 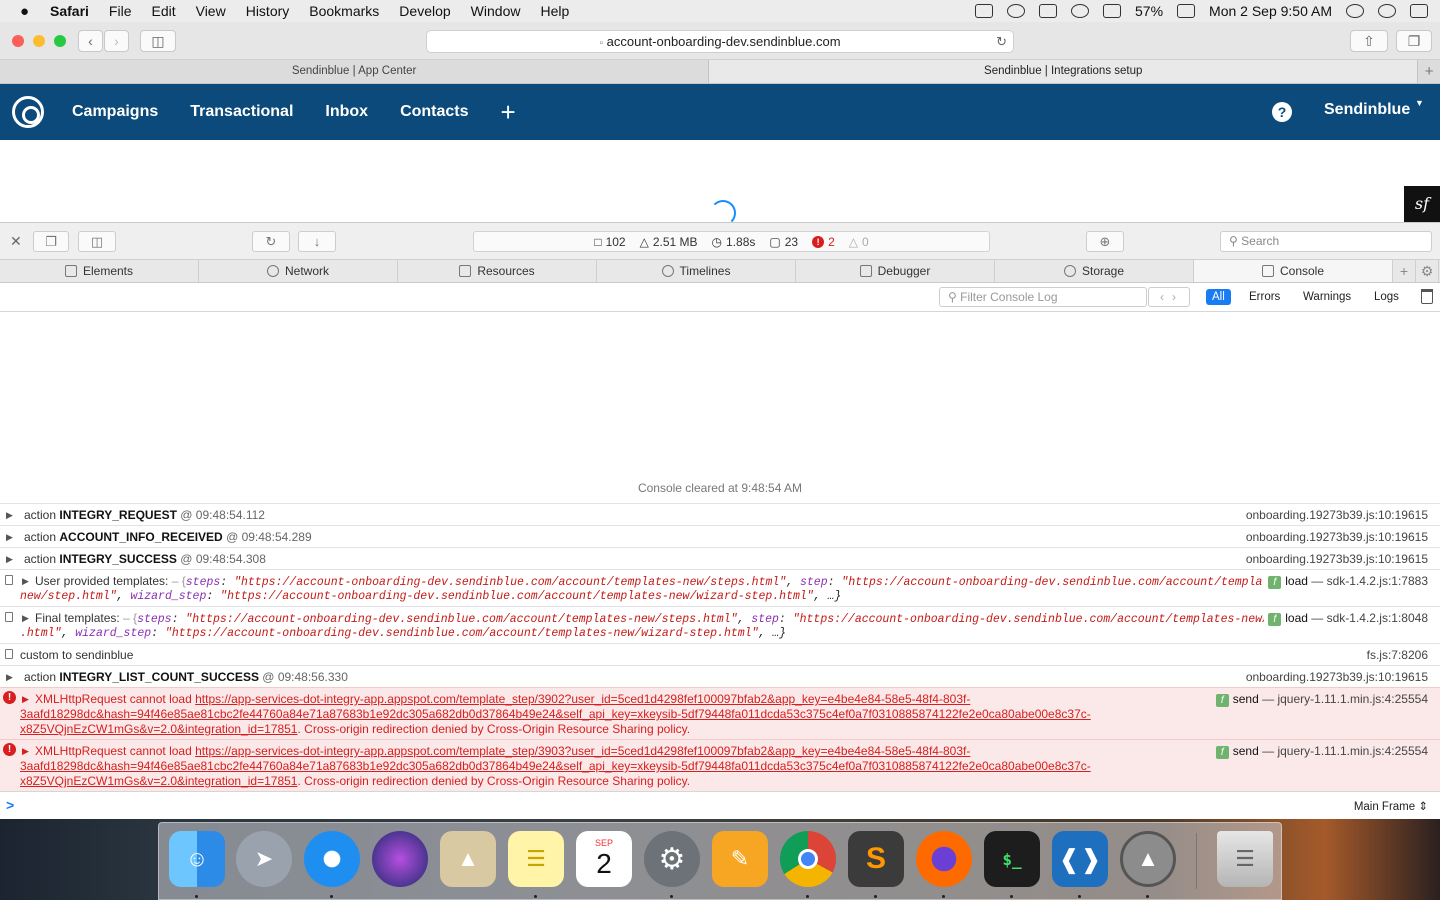 I want to click on forward-button: ›, so click(x=116, y=41).